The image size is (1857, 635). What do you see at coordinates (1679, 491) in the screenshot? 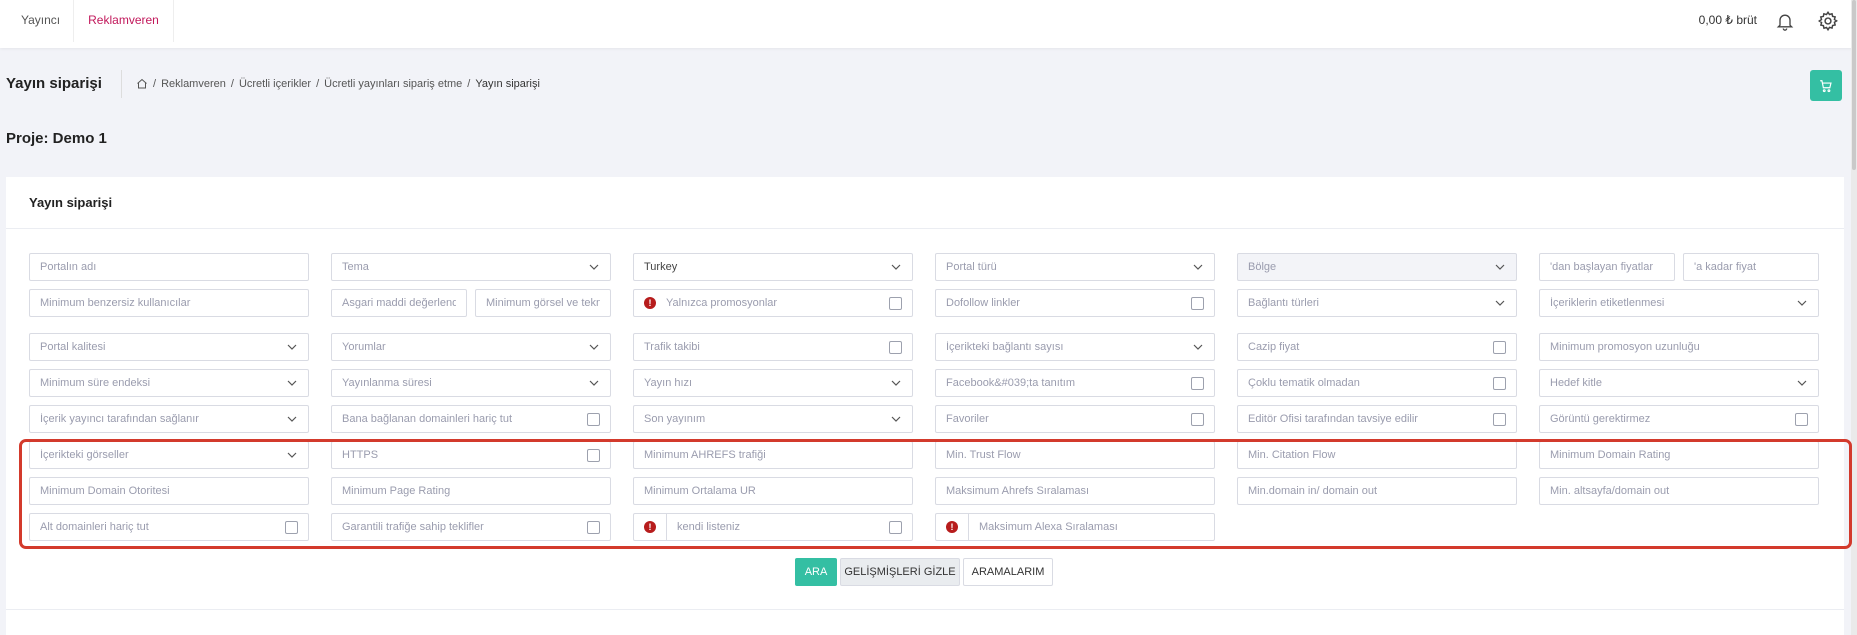
I see `min-subpage-domain-out-input: Min. altsayfa/domain out` at bounding box center [1679, 491].